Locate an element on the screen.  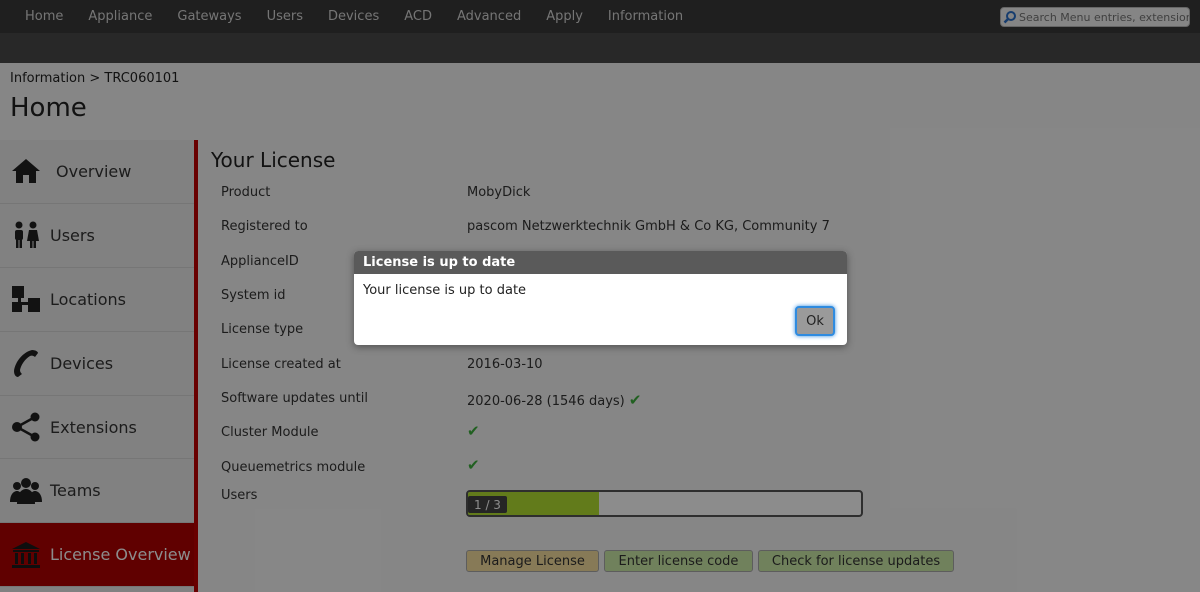
ok-button: Ok is located at coordinates (815, 321).